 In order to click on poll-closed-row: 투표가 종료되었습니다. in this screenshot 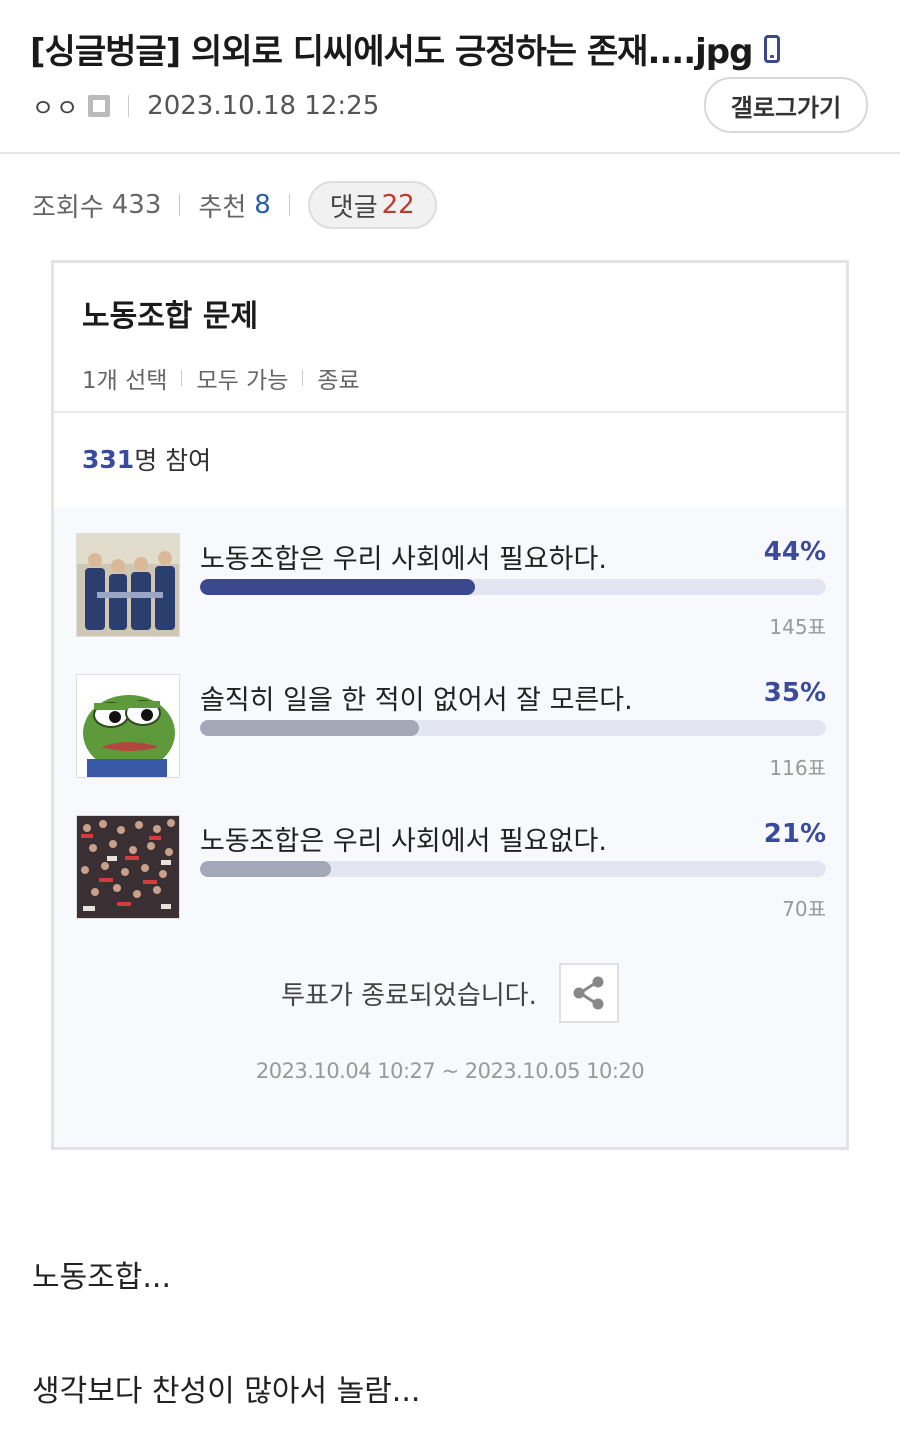, I will do `click(450, 993)`.